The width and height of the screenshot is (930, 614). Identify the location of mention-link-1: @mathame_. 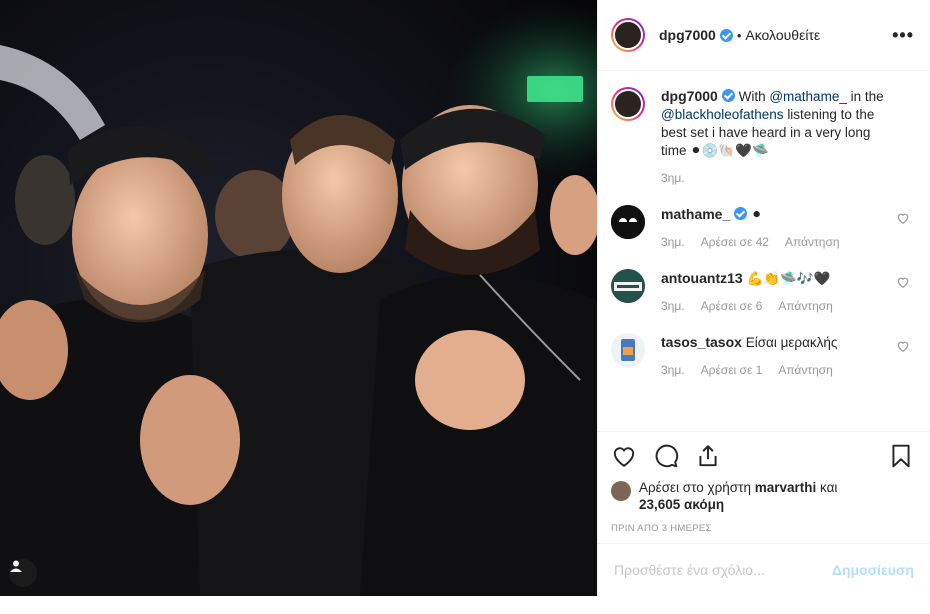
(808, 96).